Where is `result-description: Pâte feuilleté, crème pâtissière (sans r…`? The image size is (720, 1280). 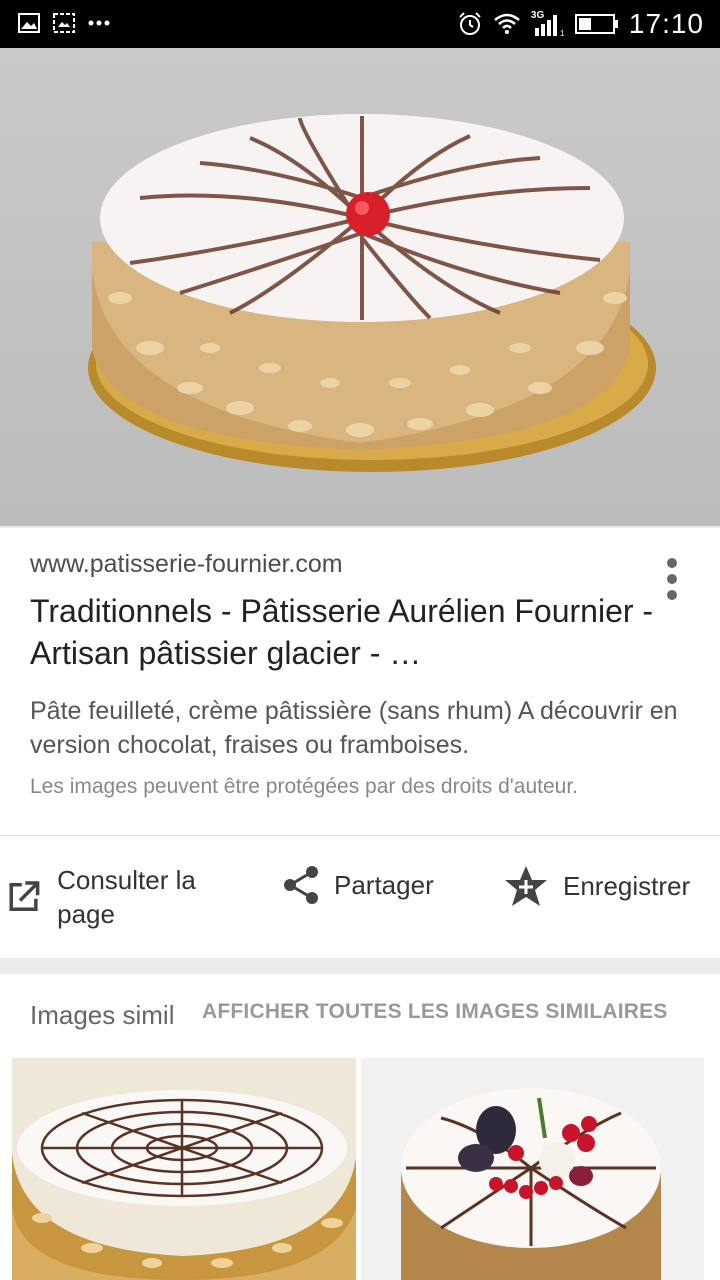
result-description: Pâte feuilleté, crème pâtissière (sans r… is located at coordinates (354, 728).